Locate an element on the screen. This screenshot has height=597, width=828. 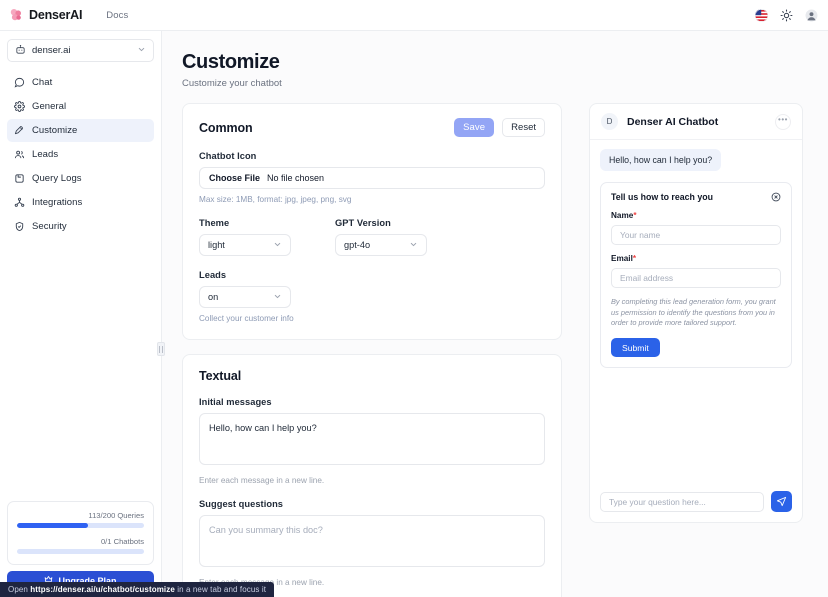
theme-field: Theme light is located at coordinates (245, 237).